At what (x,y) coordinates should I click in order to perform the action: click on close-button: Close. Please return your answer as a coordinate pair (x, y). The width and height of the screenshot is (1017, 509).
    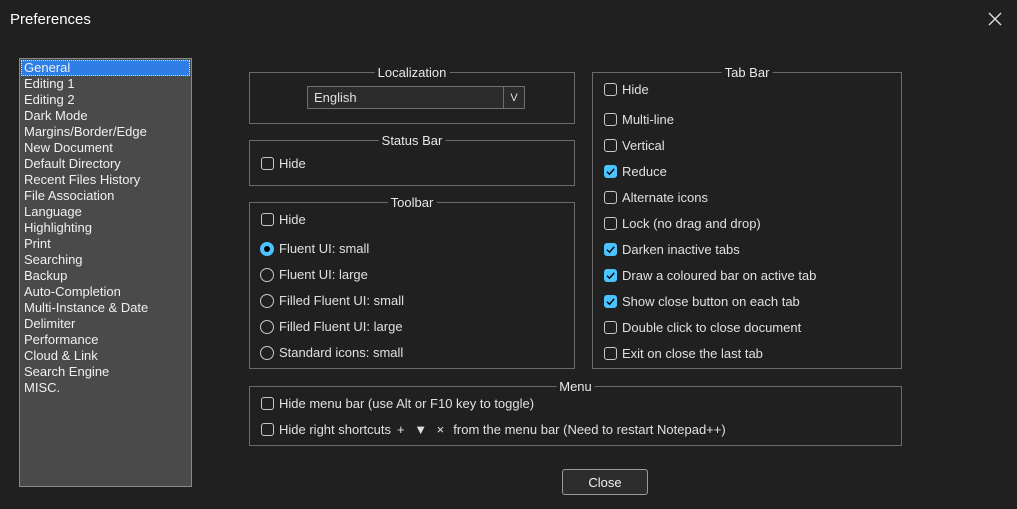
    Looking at the image, I should click on (605, 482).